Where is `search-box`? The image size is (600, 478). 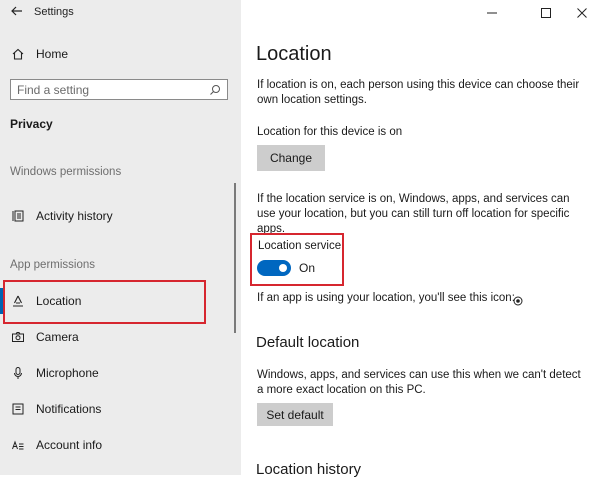
search-box is located at coordinates (119, 89).